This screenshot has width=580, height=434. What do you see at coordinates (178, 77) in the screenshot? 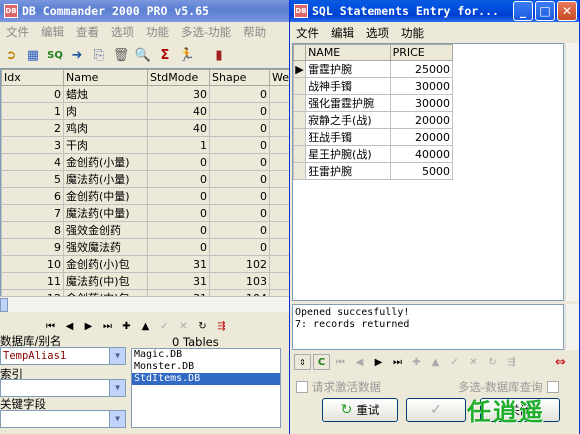
I see `col-stdmode: StdMode` at bounding box center [178, 77].